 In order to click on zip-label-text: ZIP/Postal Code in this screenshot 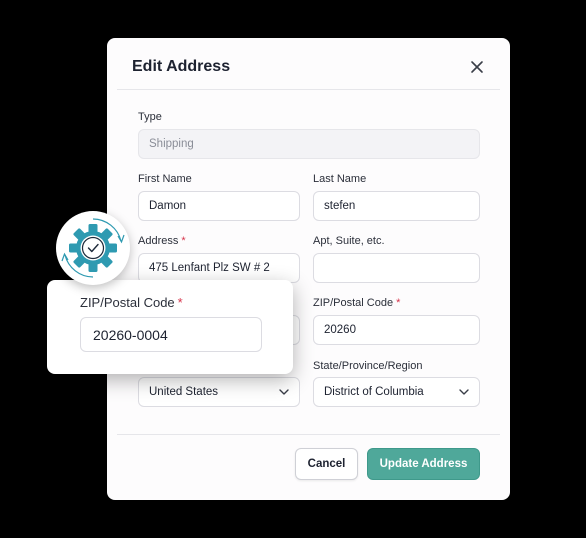, I will do `click(353, 303)`.